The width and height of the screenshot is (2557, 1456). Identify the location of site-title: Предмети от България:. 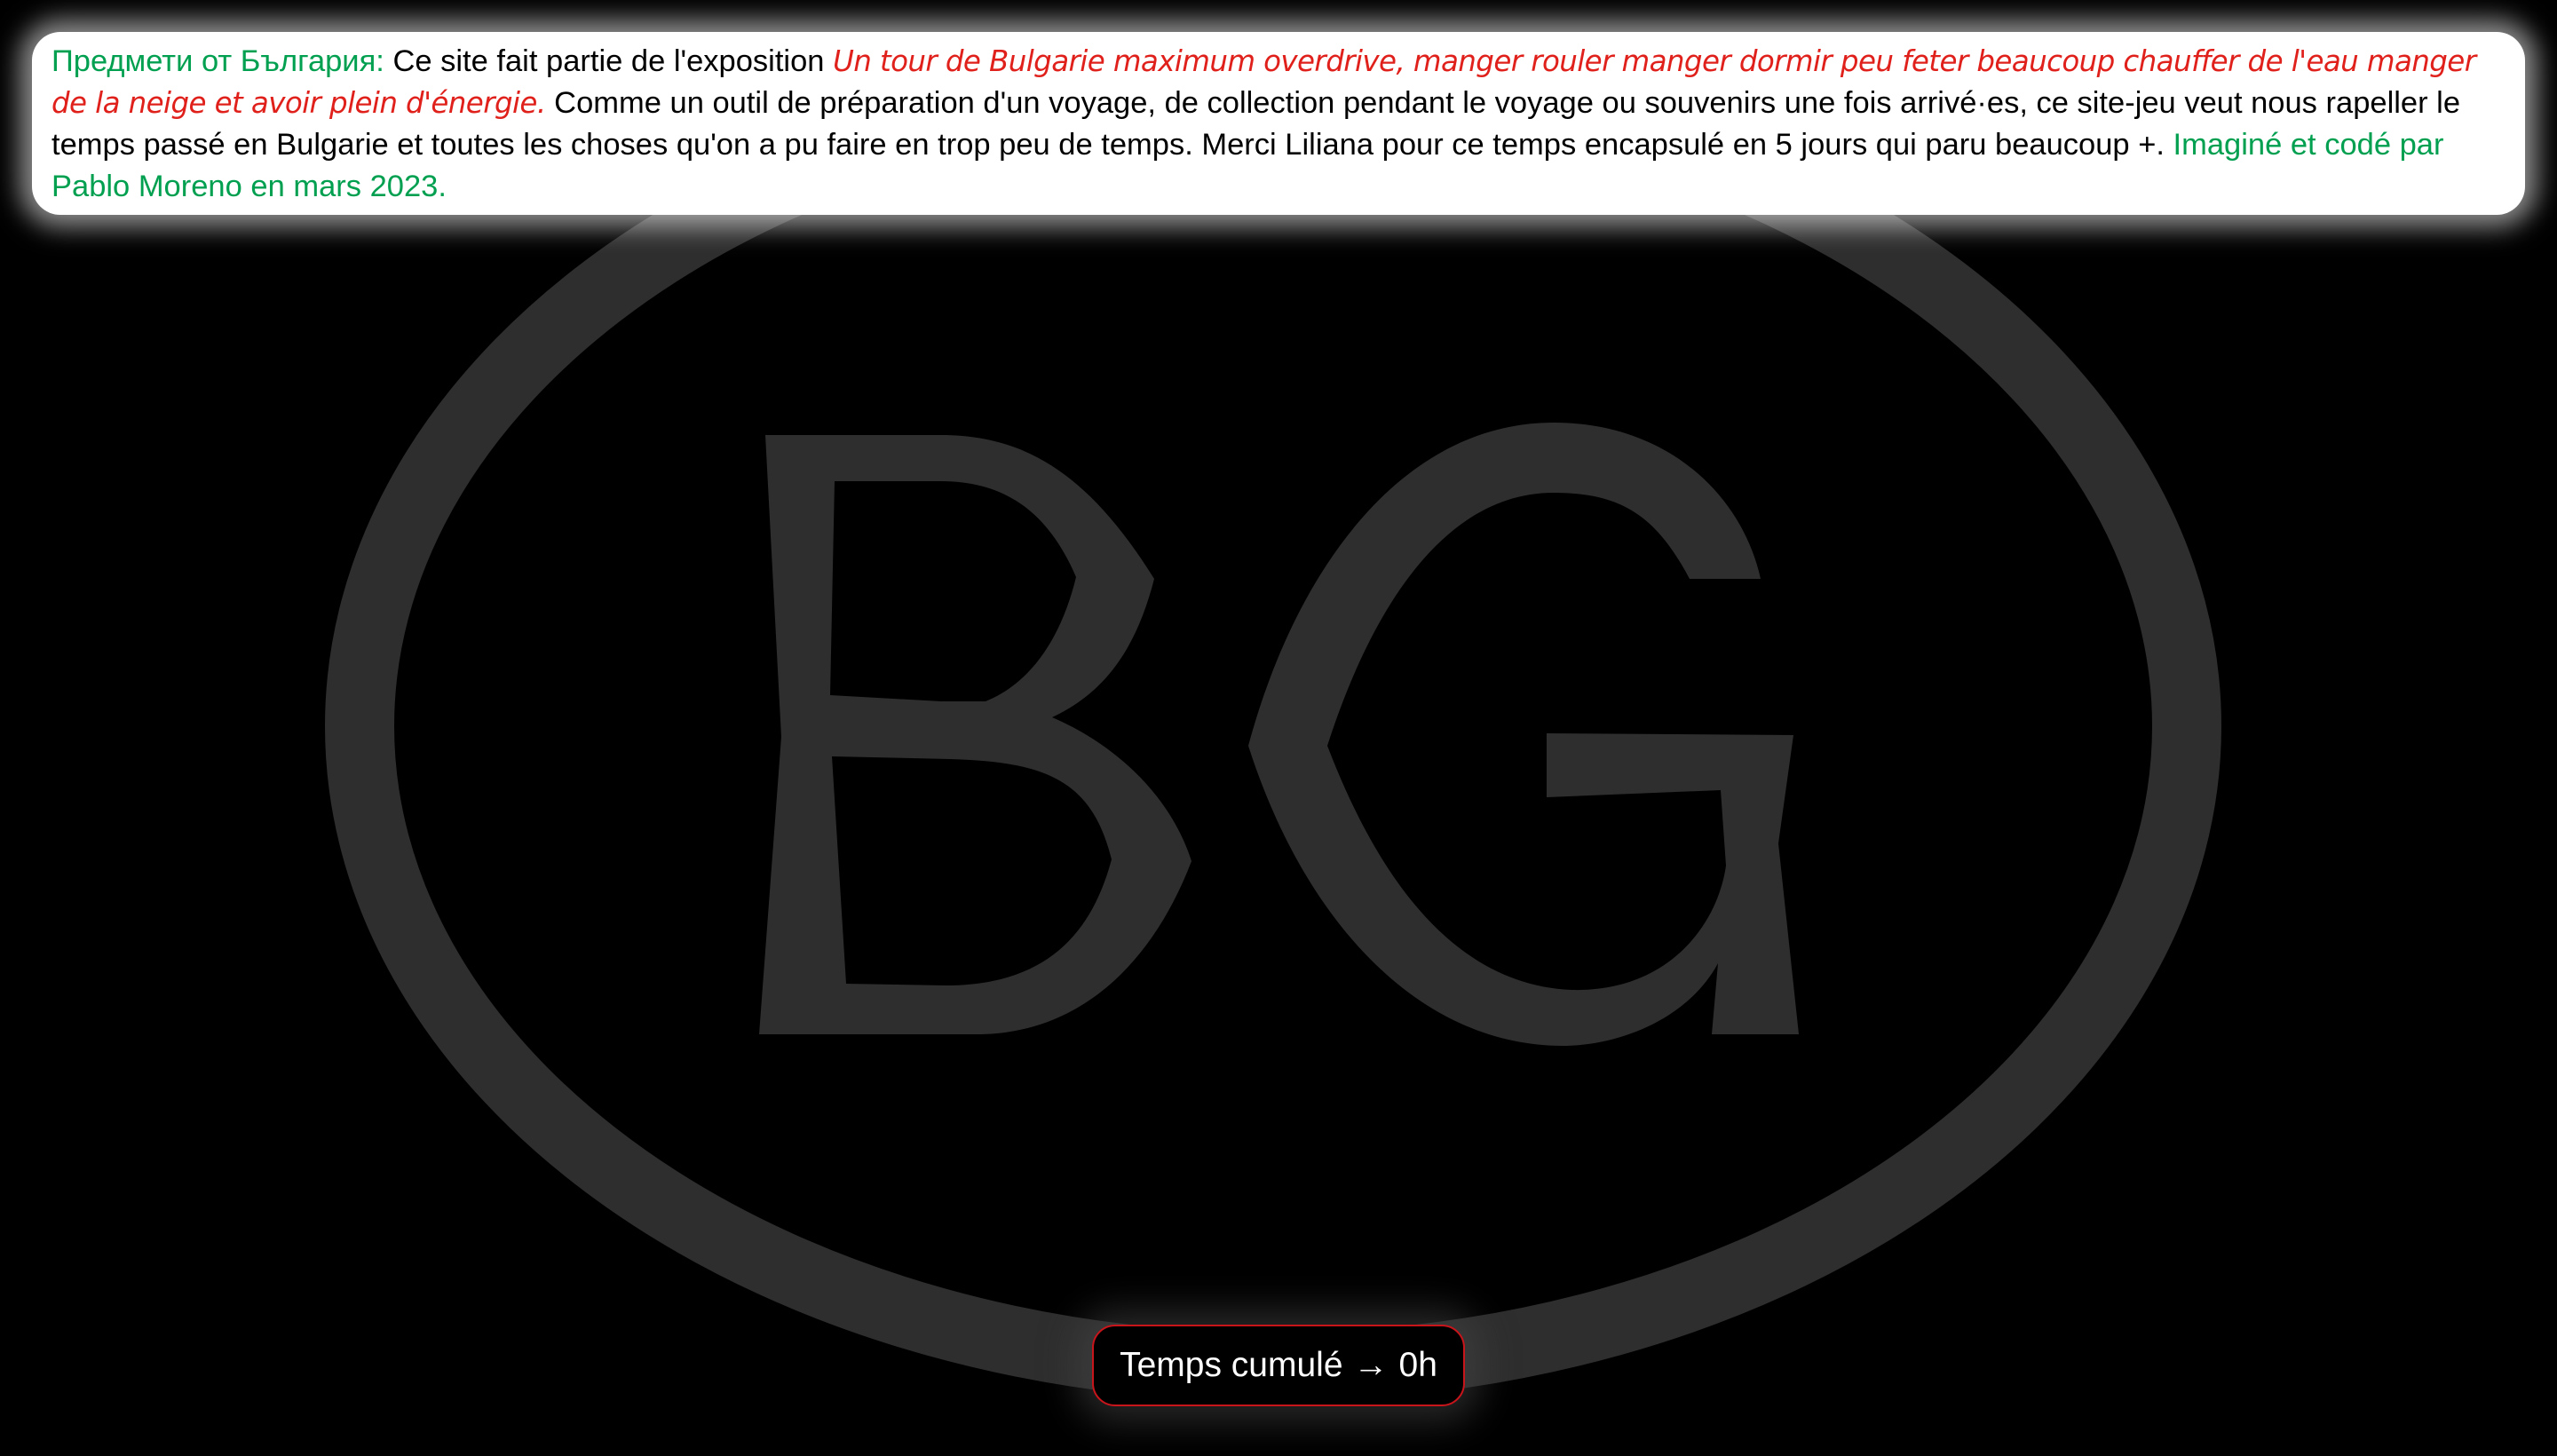
(217, 61).